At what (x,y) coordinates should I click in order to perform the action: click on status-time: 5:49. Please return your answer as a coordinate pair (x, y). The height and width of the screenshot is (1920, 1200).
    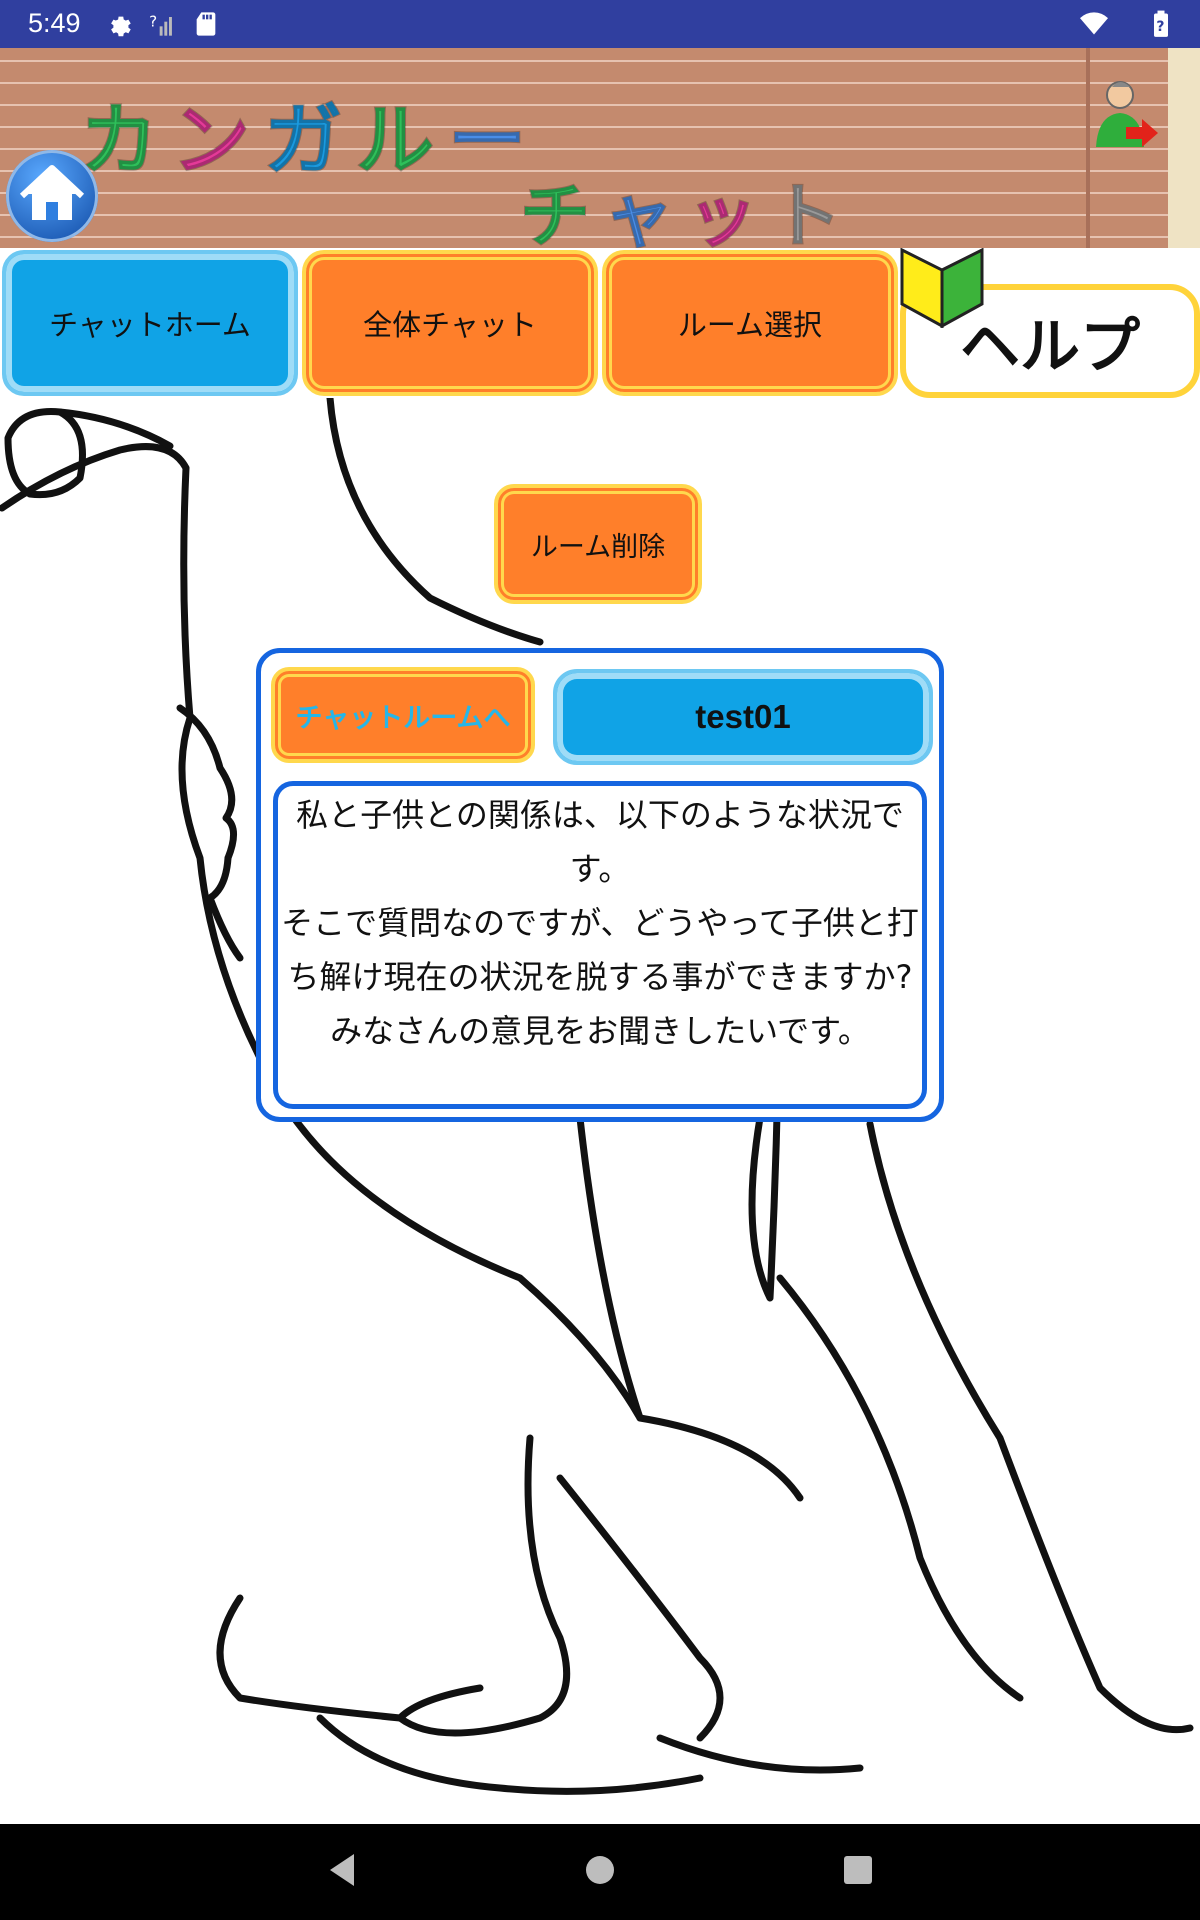
    Looking at the image, I should click on (54, 23).